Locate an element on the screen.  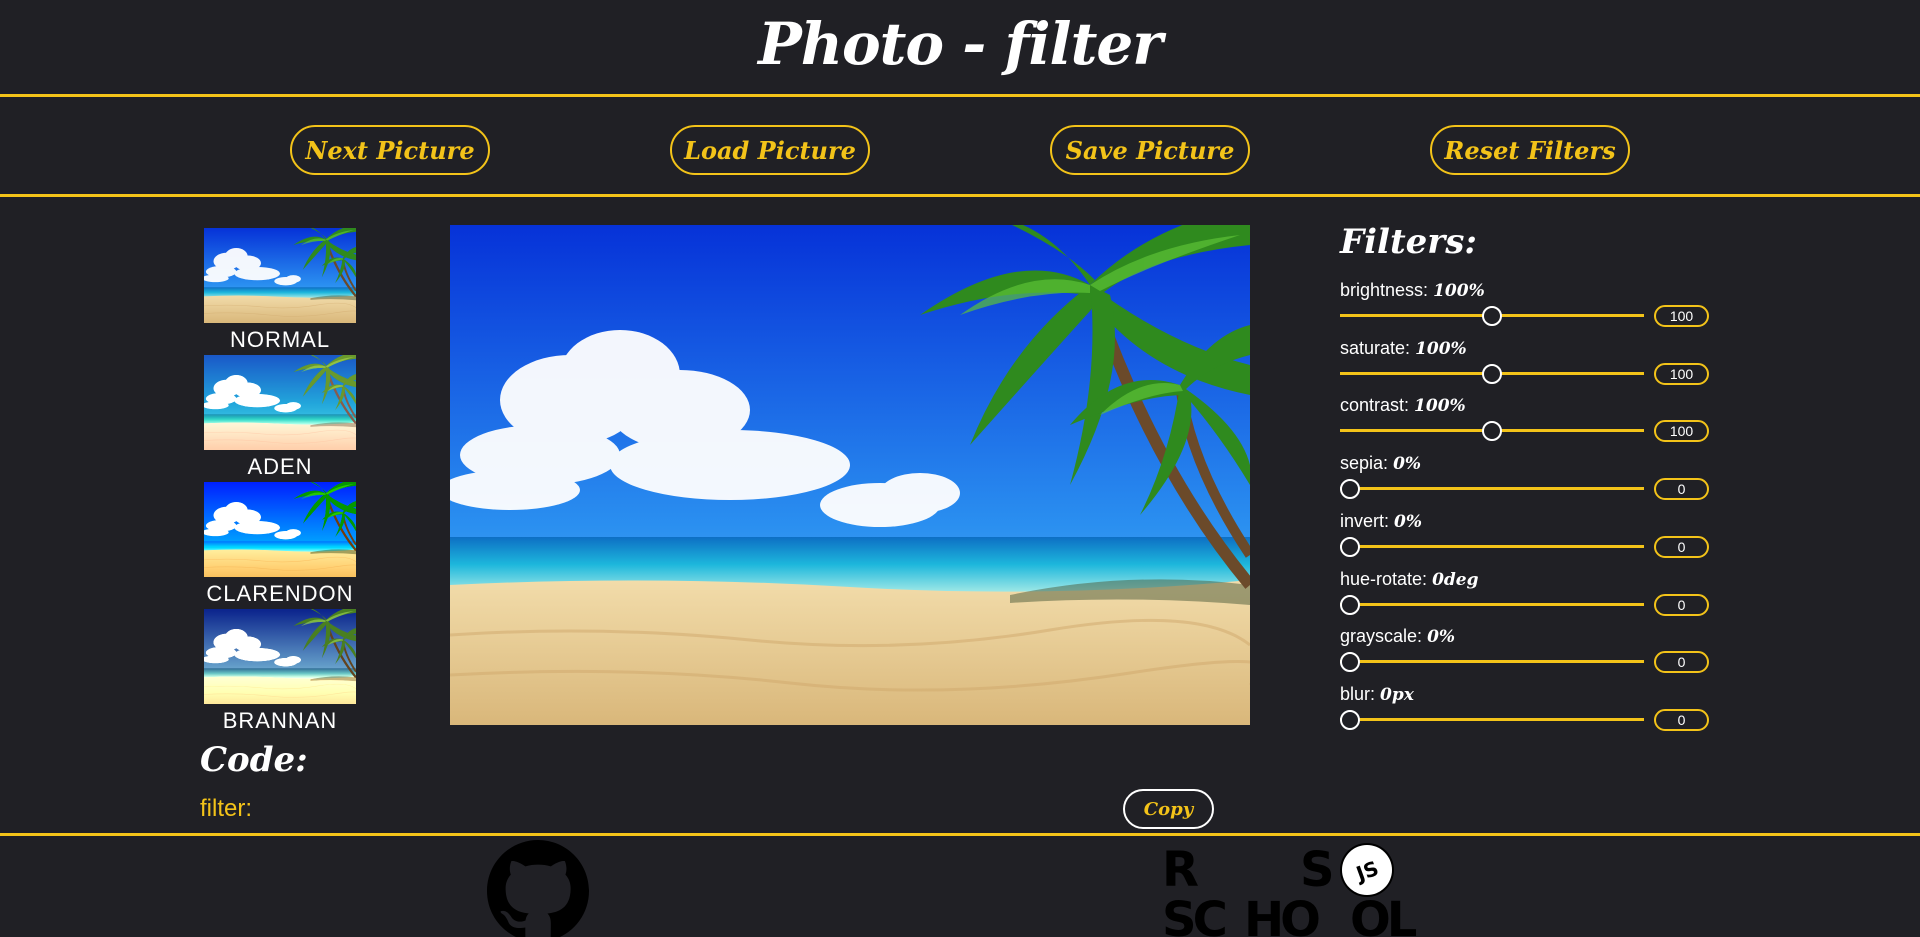
grayscale-number-input: 0 is located at coordinates (1681, 662).